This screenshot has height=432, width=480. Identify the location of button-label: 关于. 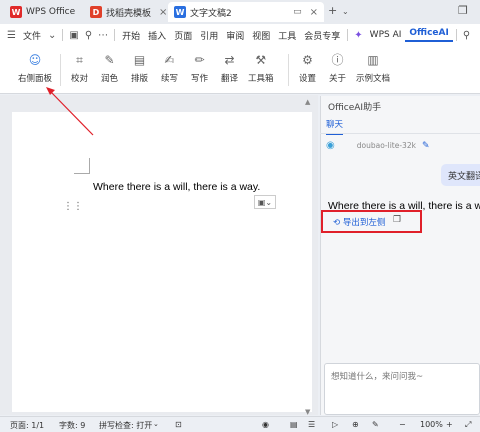
(338, 79).